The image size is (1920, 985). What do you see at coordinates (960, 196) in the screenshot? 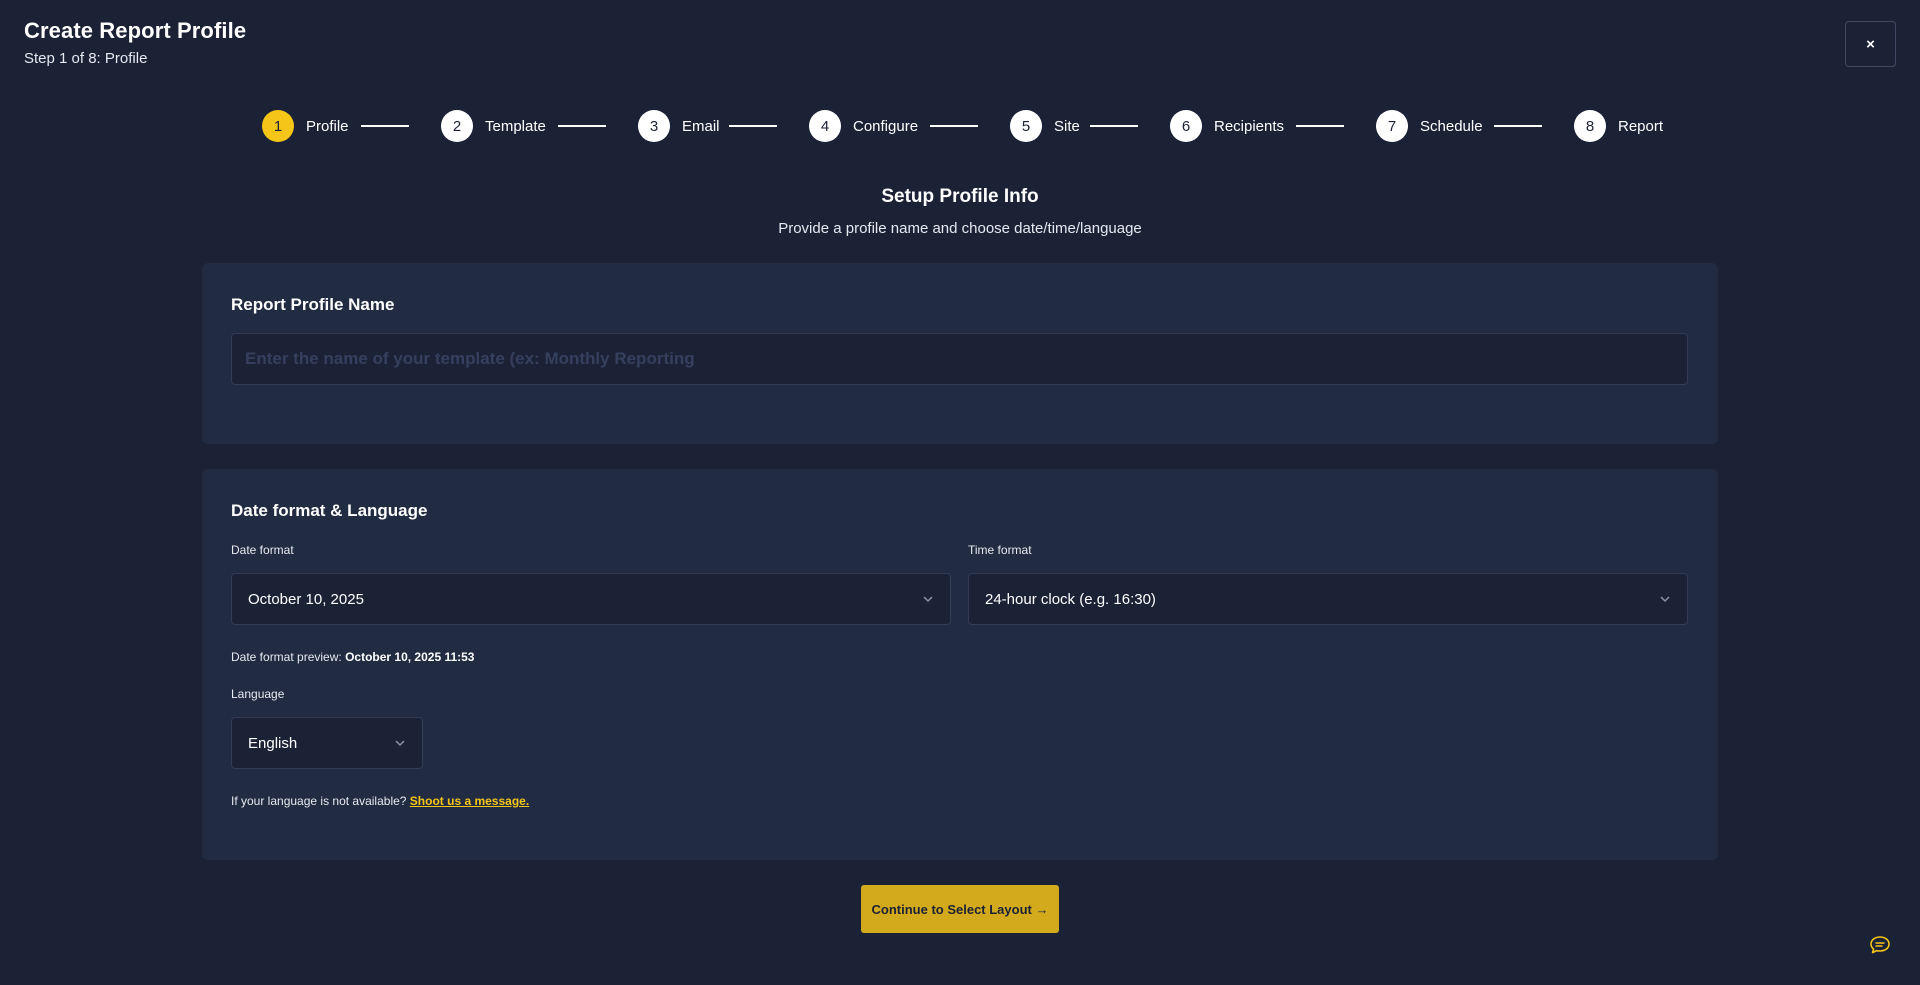
I see `section-title: Setup Profile Info` at bounding box center [960, 196].